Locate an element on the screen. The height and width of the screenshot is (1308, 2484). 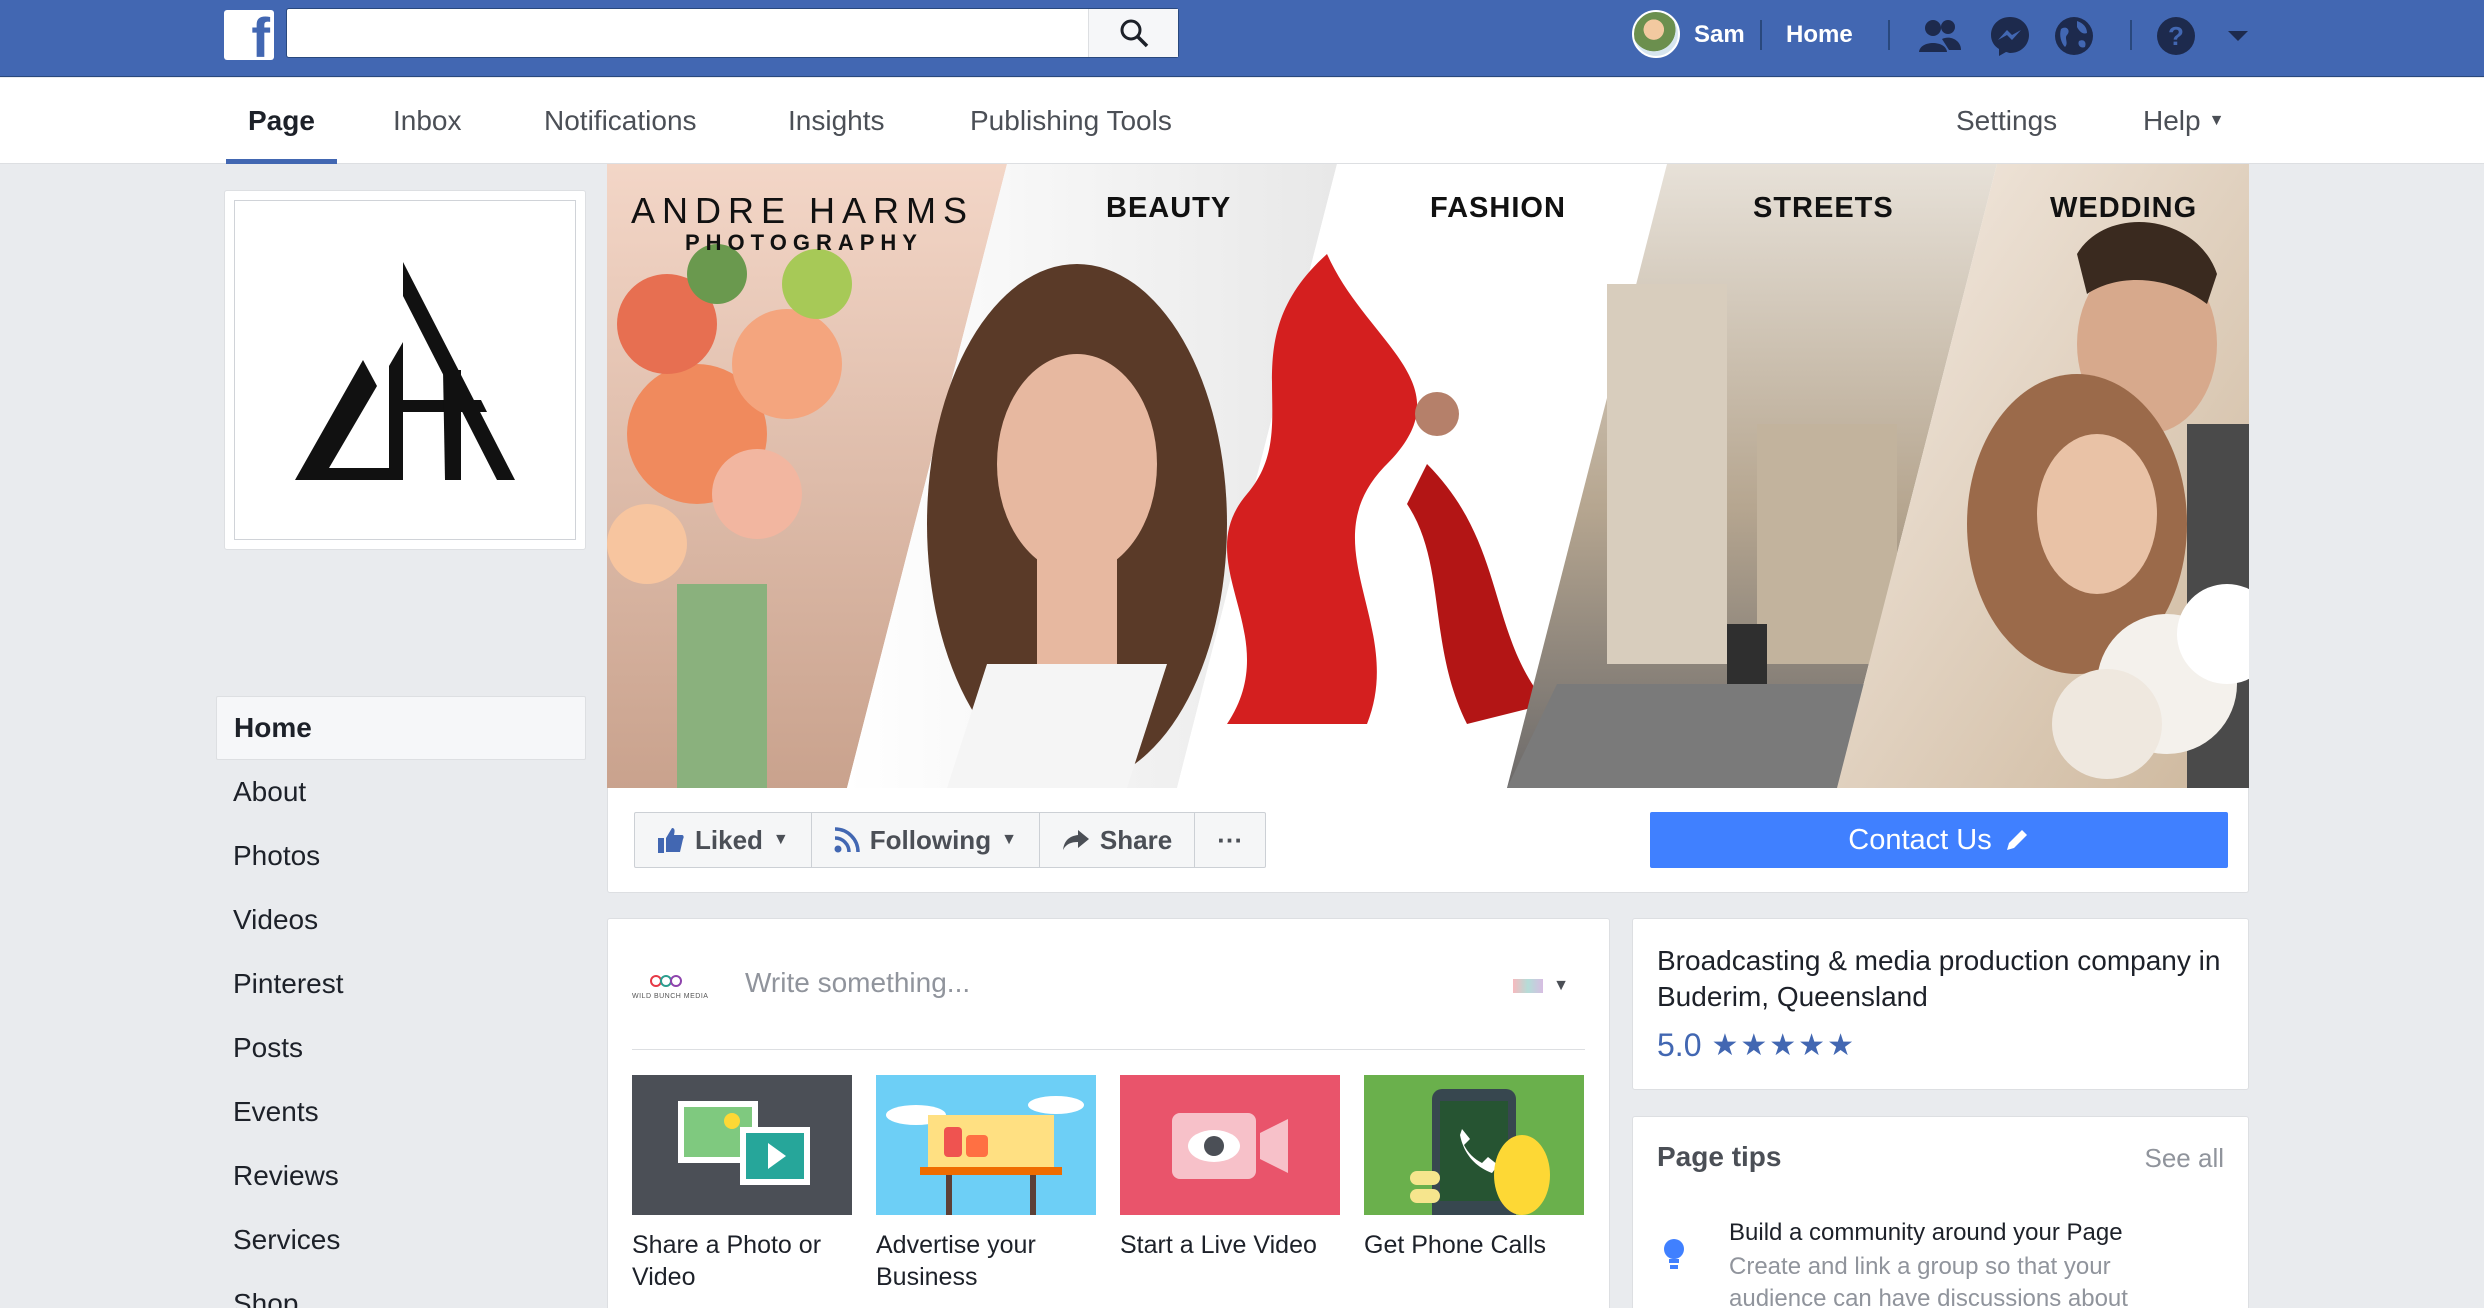
top-bar: f Sam Home ? is located at coordinates (1242, 38).